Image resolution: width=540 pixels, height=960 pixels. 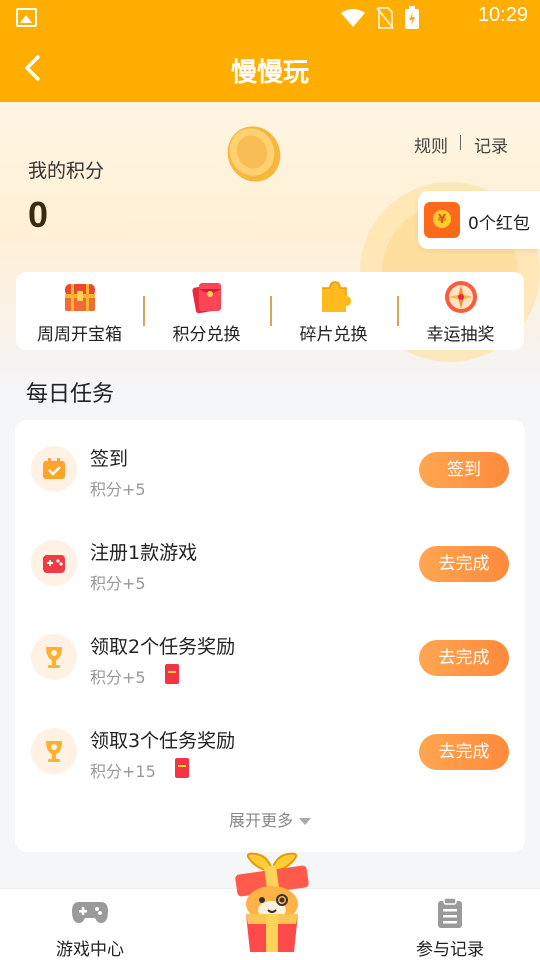 I want to click on quick-action-label: 积分兑换, so click(x=206, y=335).